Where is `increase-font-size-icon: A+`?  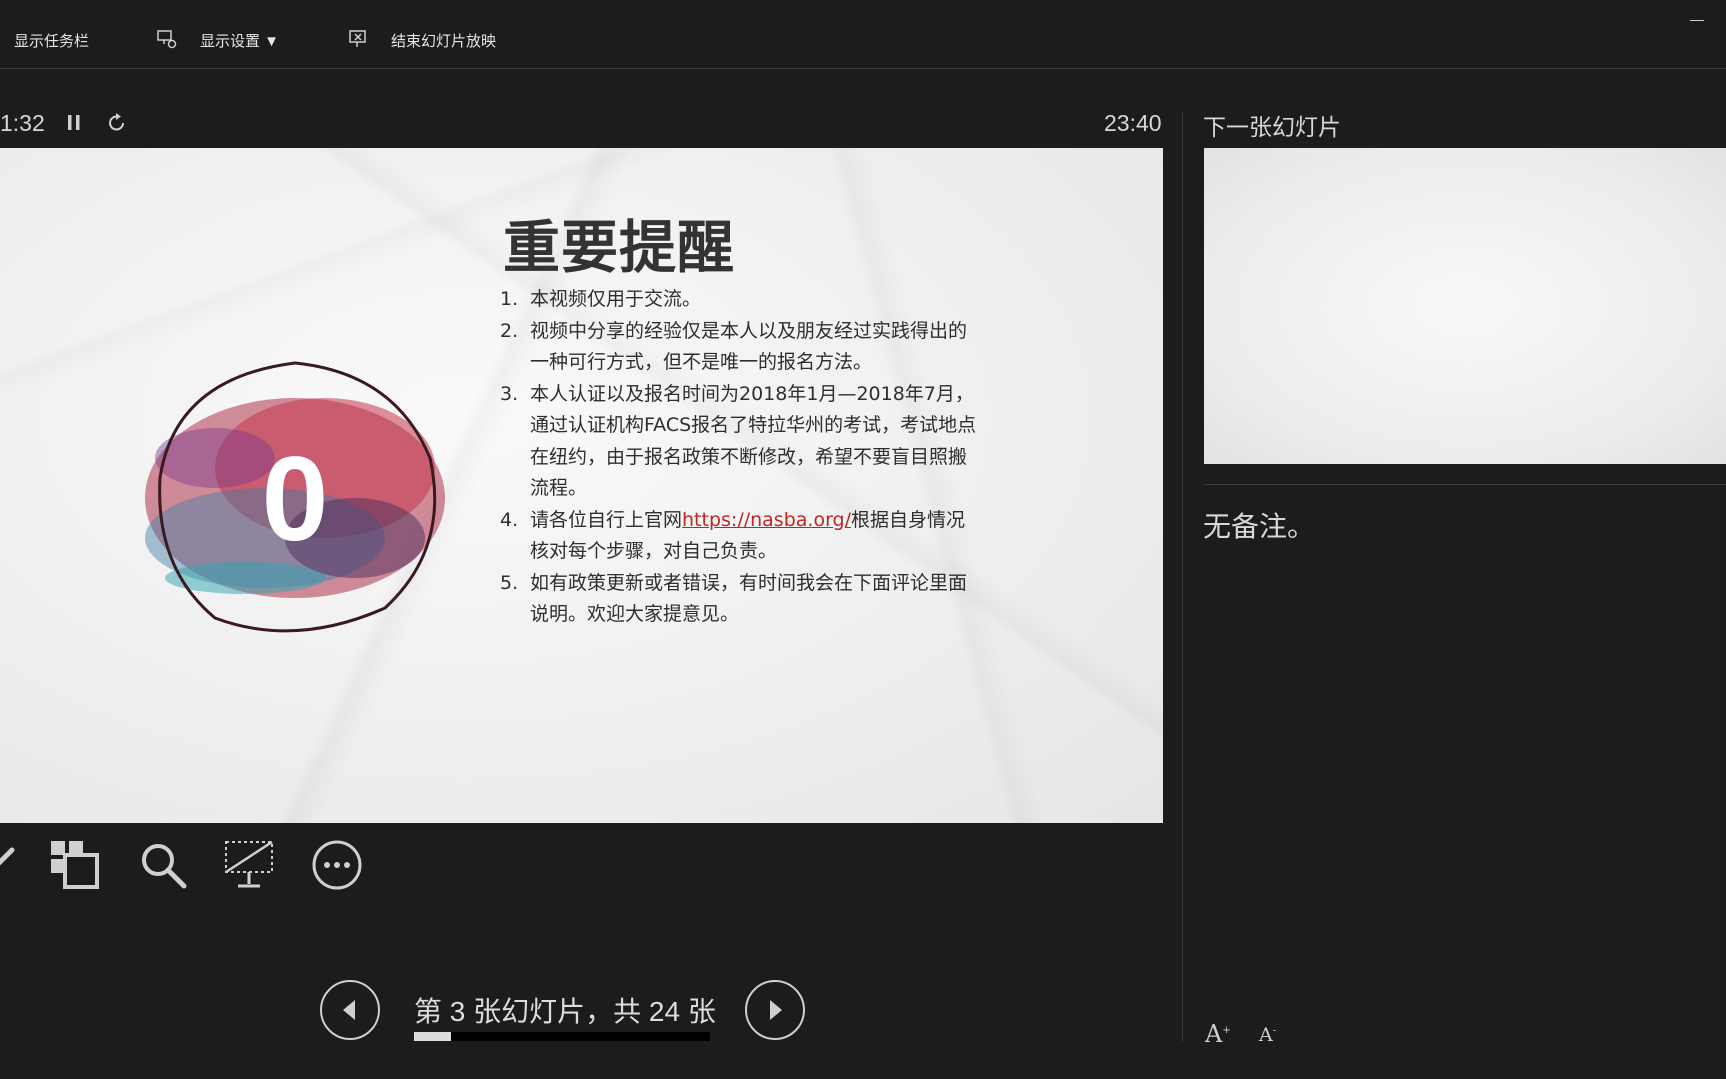 increase-font-size-icon: A+ is located at coordinates (1218, 1034).